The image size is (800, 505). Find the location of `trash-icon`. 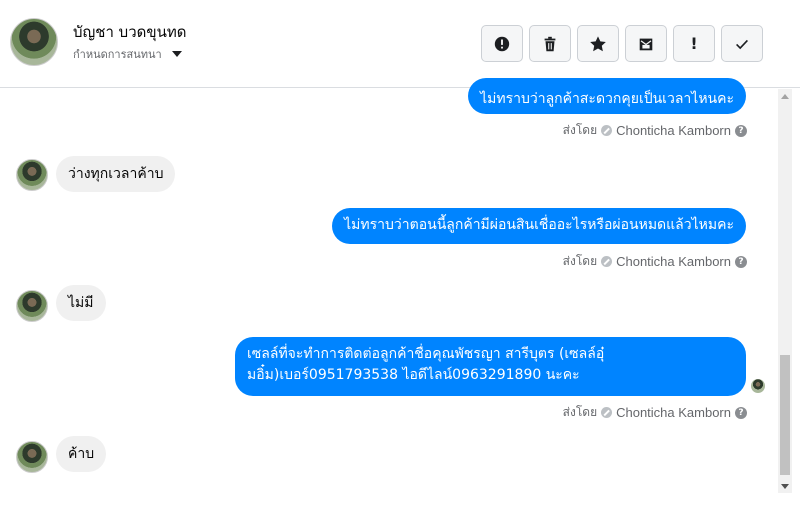

trash-icon is located at coordinates (550, 43).